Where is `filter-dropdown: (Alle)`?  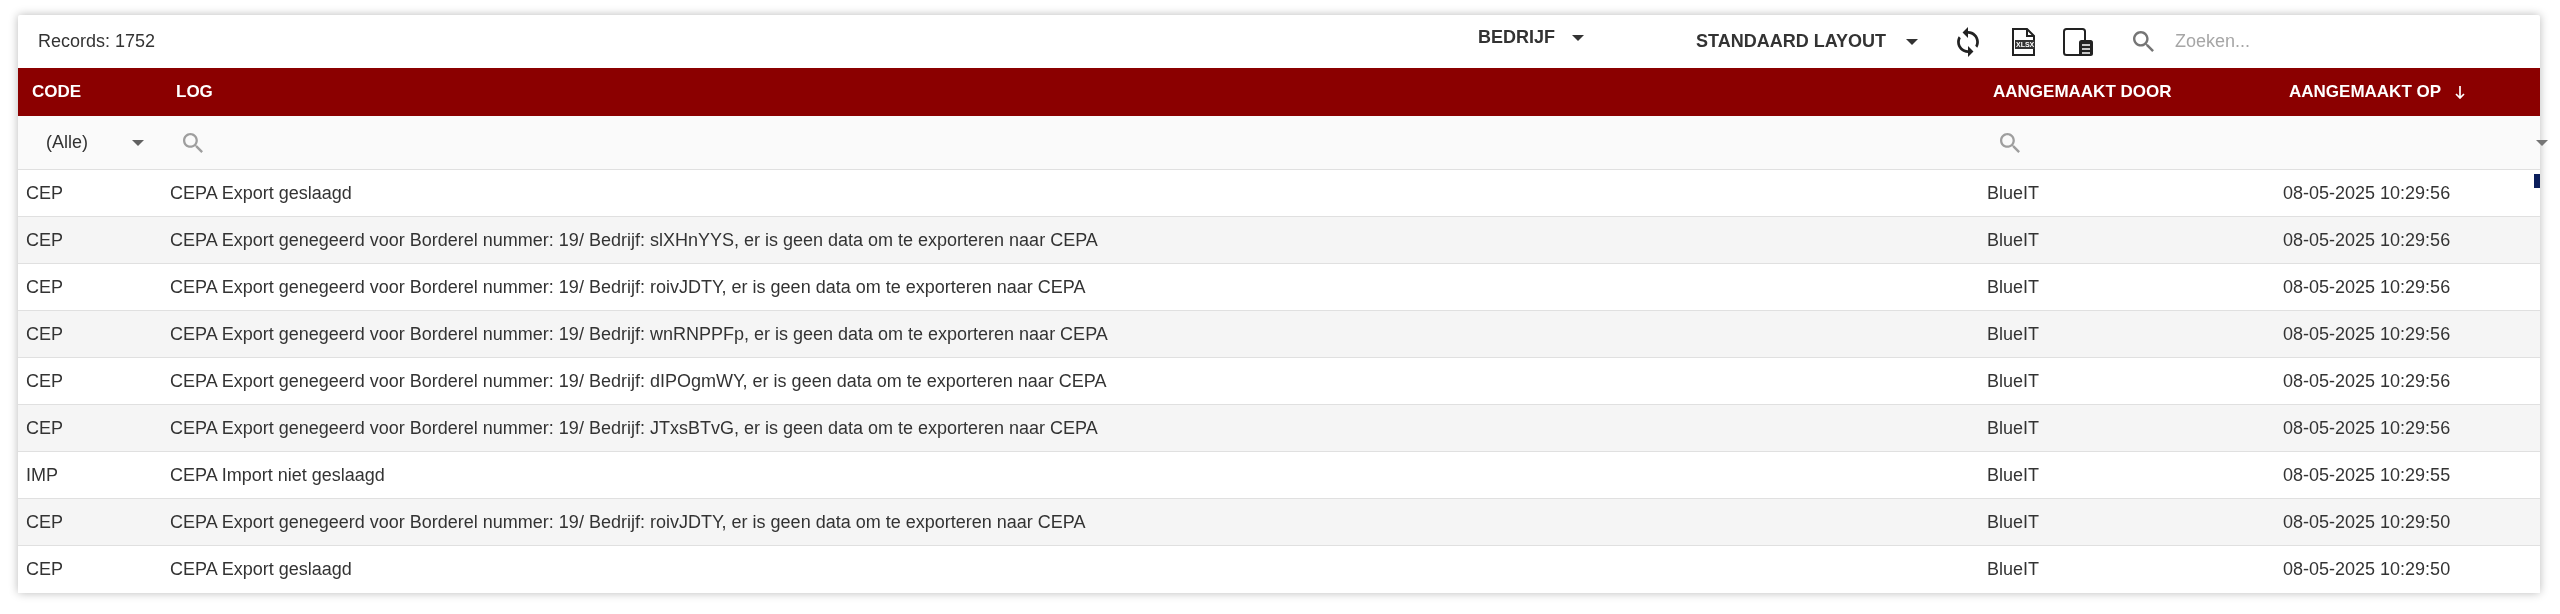
filter-dropdown: (Alle) is located at coordinates (95, 142).